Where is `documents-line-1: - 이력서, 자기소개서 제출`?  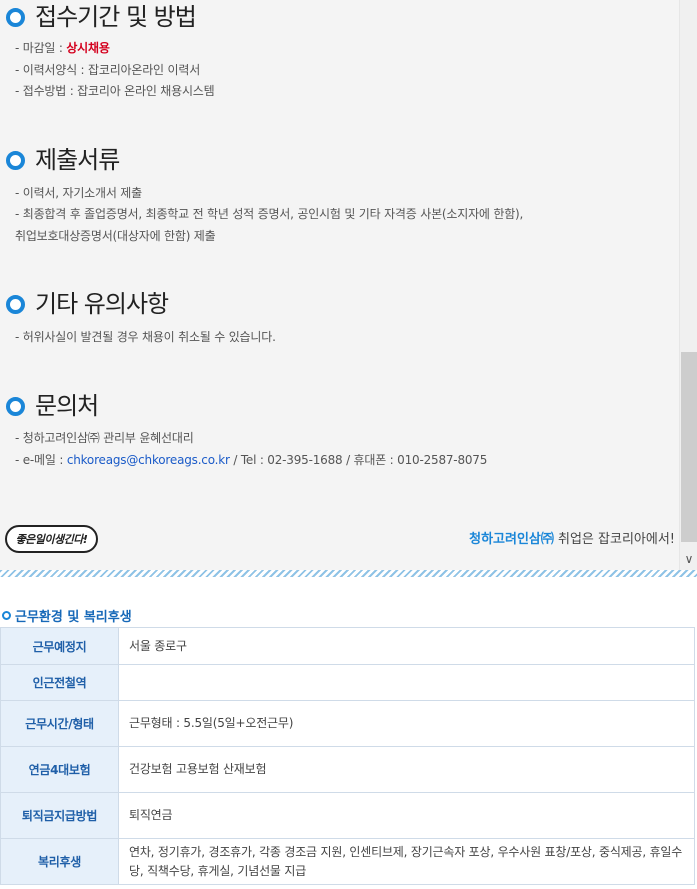
documents-line-1: - 이력서, 자기소개서 제출 is located at coordinates (78, 193).